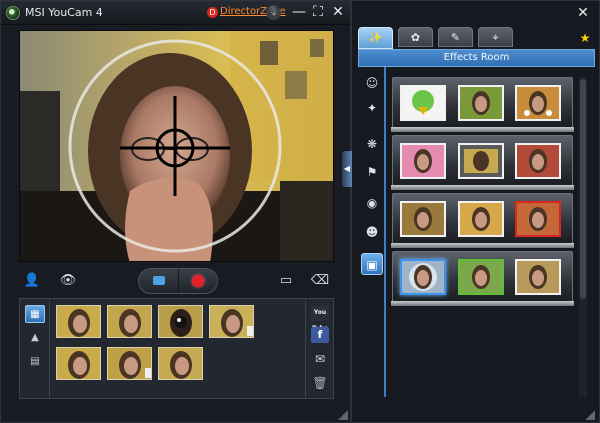  I want to click on camera-icon, so click(159, 280).